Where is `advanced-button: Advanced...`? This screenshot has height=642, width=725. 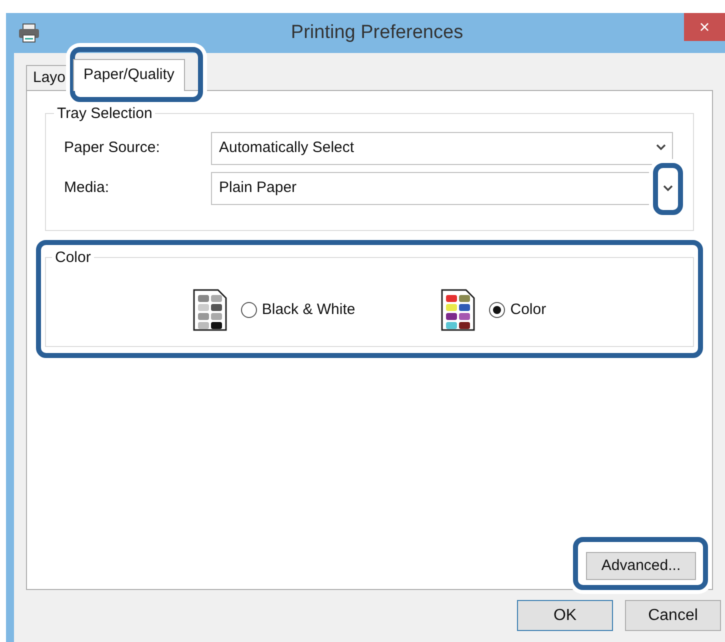
advanced-button: Advanced... is located at coordinates (641, 566).